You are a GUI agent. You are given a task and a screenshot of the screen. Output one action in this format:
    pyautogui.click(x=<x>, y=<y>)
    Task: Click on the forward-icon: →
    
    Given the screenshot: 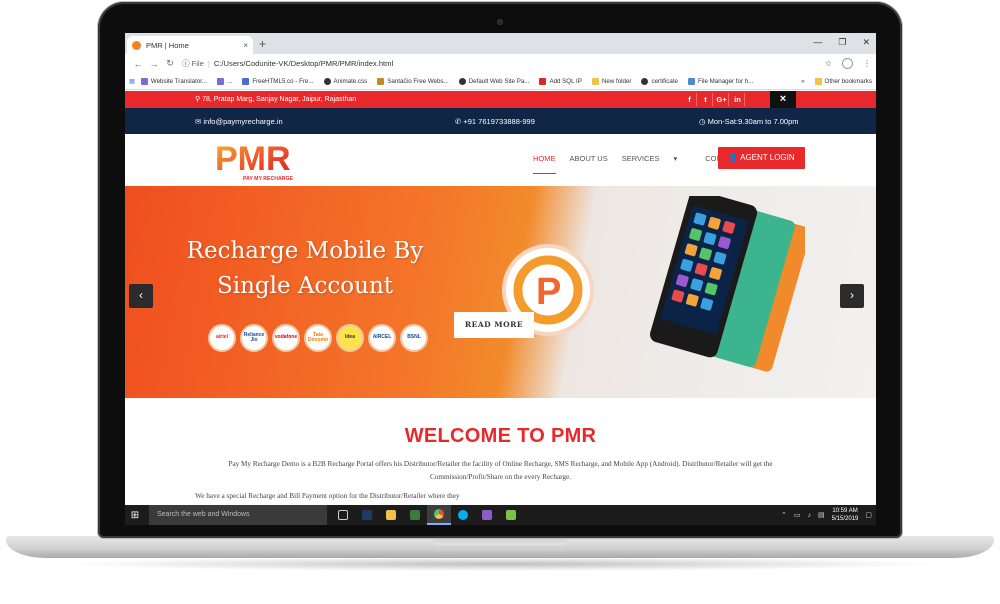 What is the action you would take?
    pyautogui.click(x=154, y=64)
    